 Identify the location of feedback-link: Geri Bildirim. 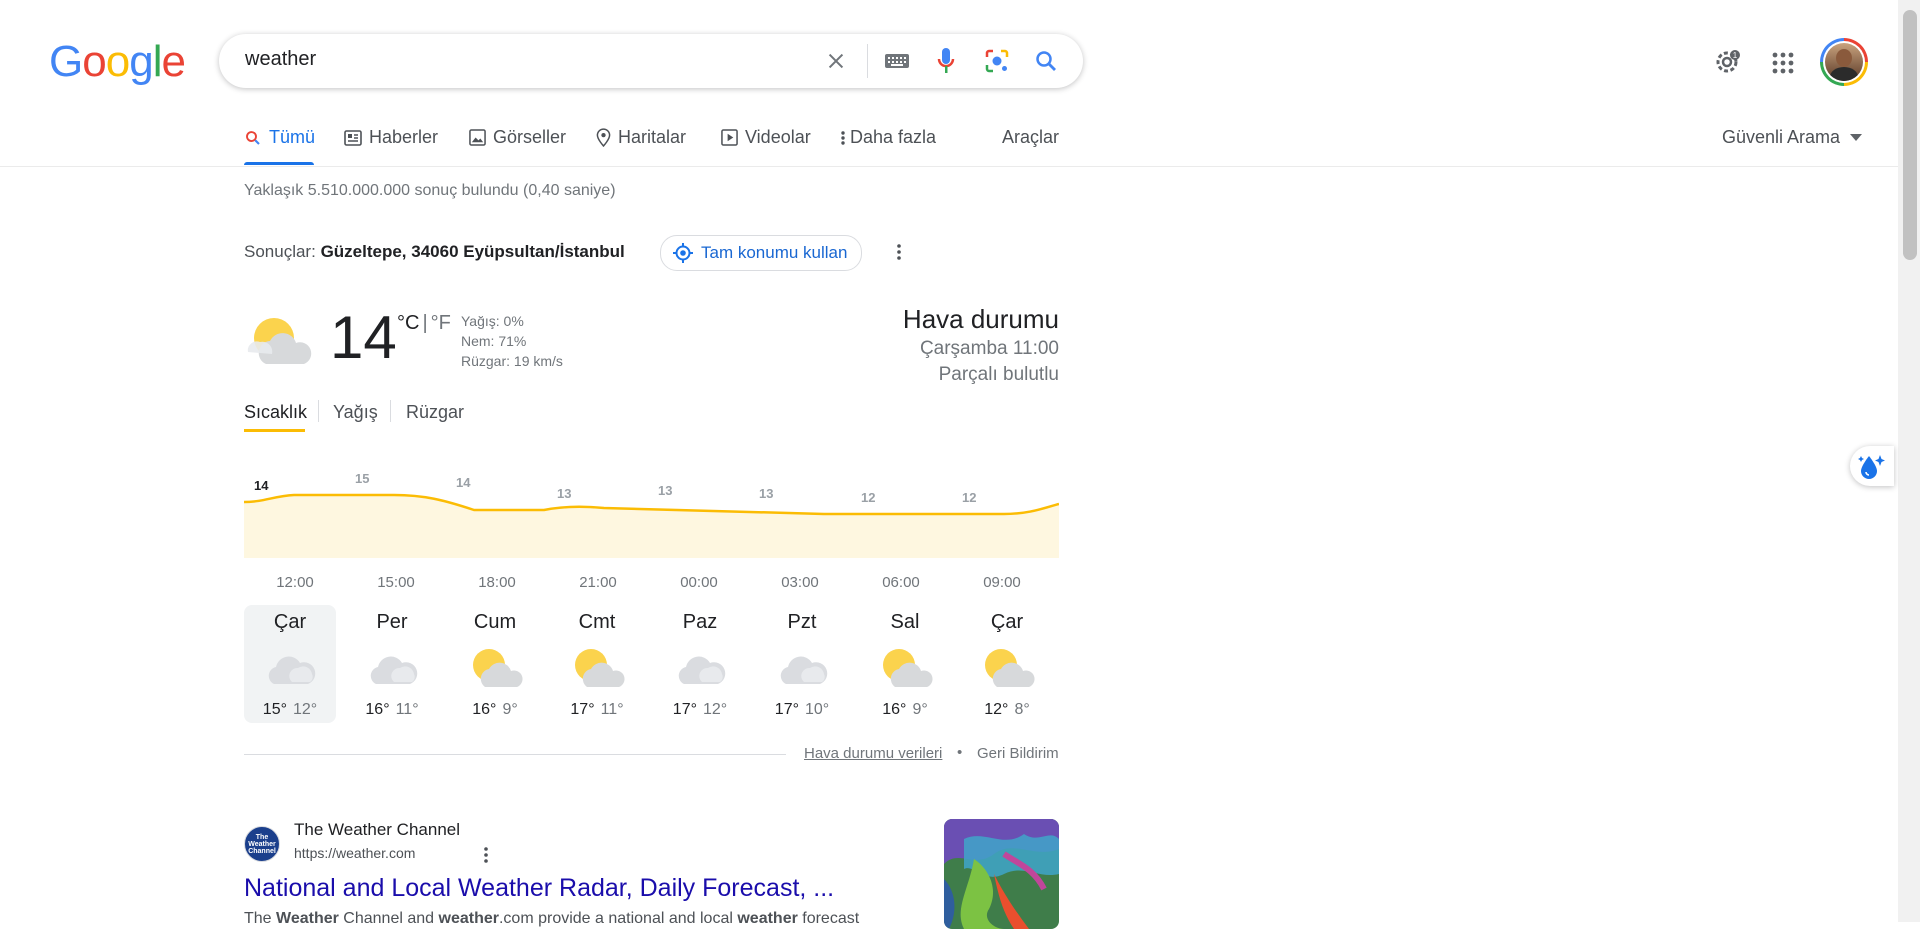
(1018, 753).